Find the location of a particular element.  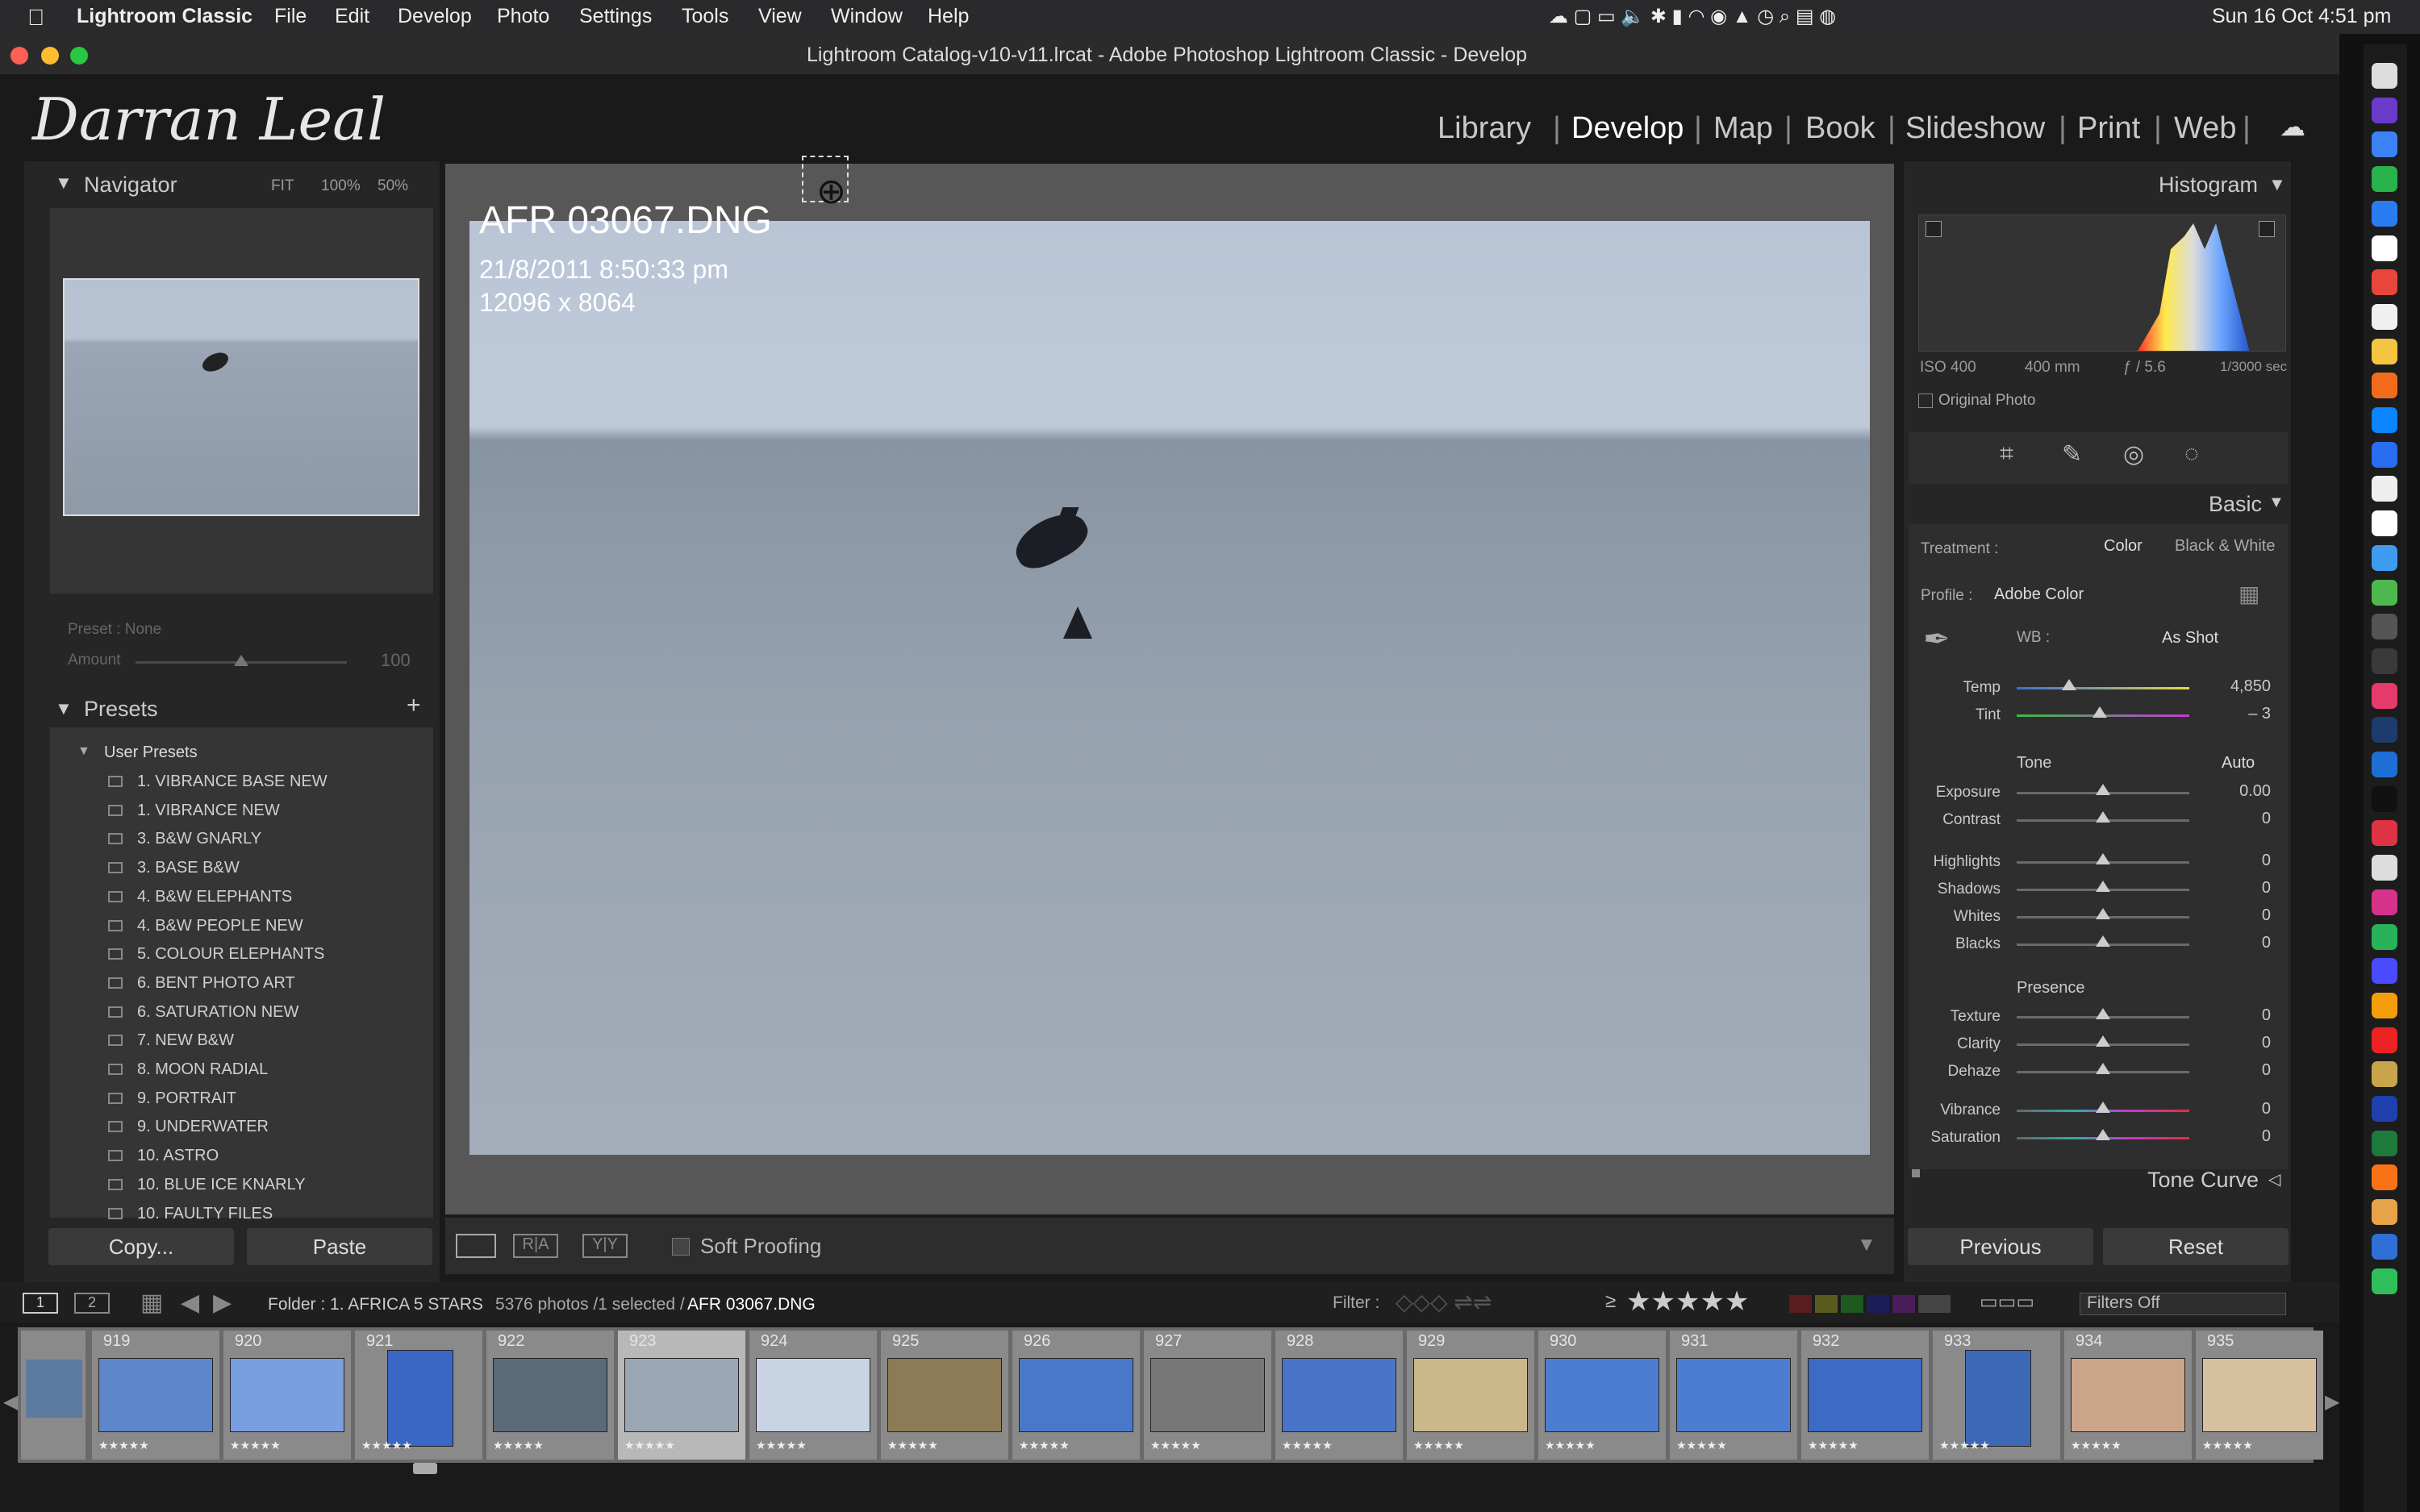

temp-slider-thumb is located at coordinates (2069, 684).